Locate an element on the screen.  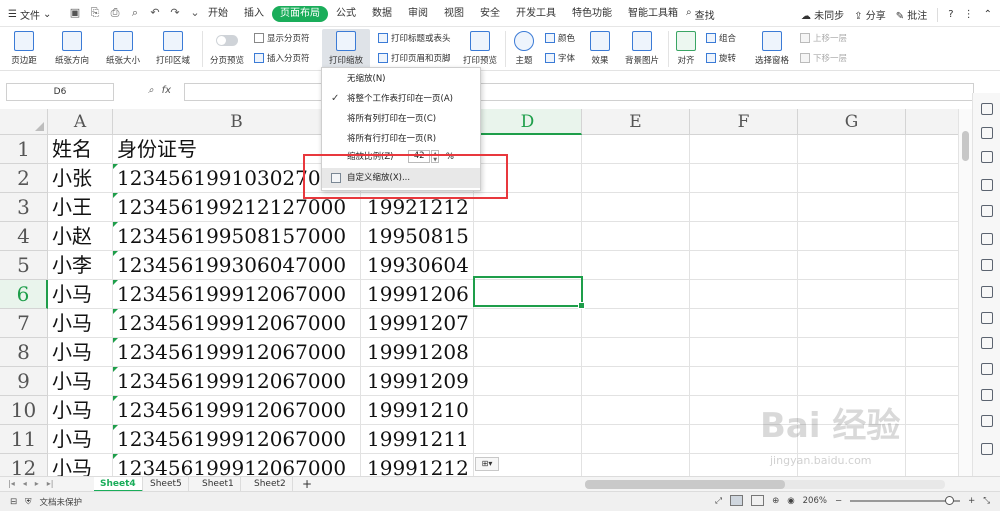
paper-size-button: 纸张大小 is located at coordinates (123, 48).